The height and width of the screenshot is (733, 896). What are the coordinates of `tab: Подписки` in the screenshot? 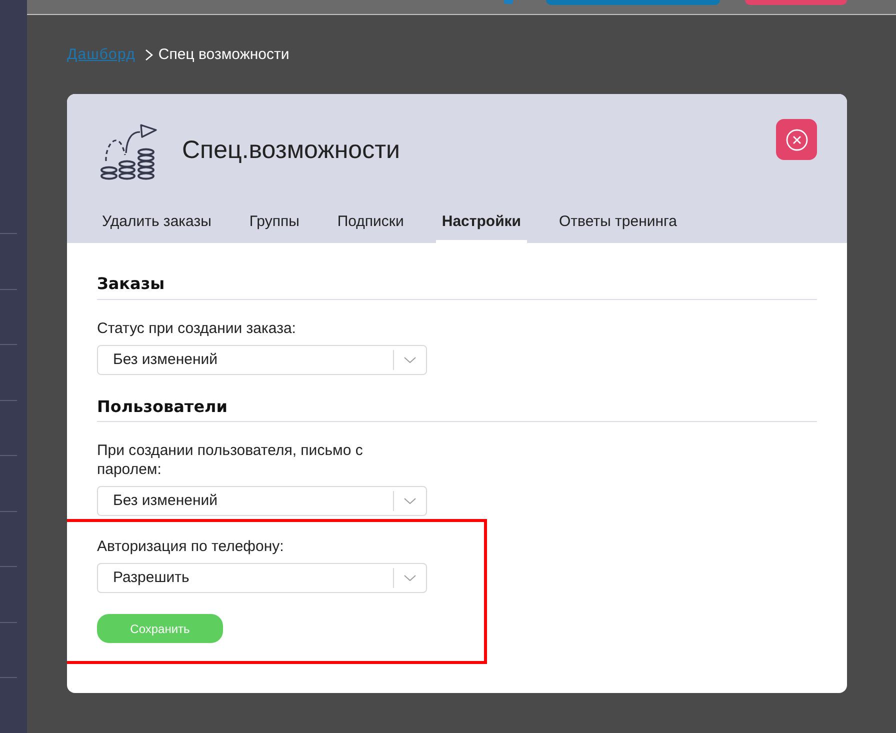 It's located at (370, 223).